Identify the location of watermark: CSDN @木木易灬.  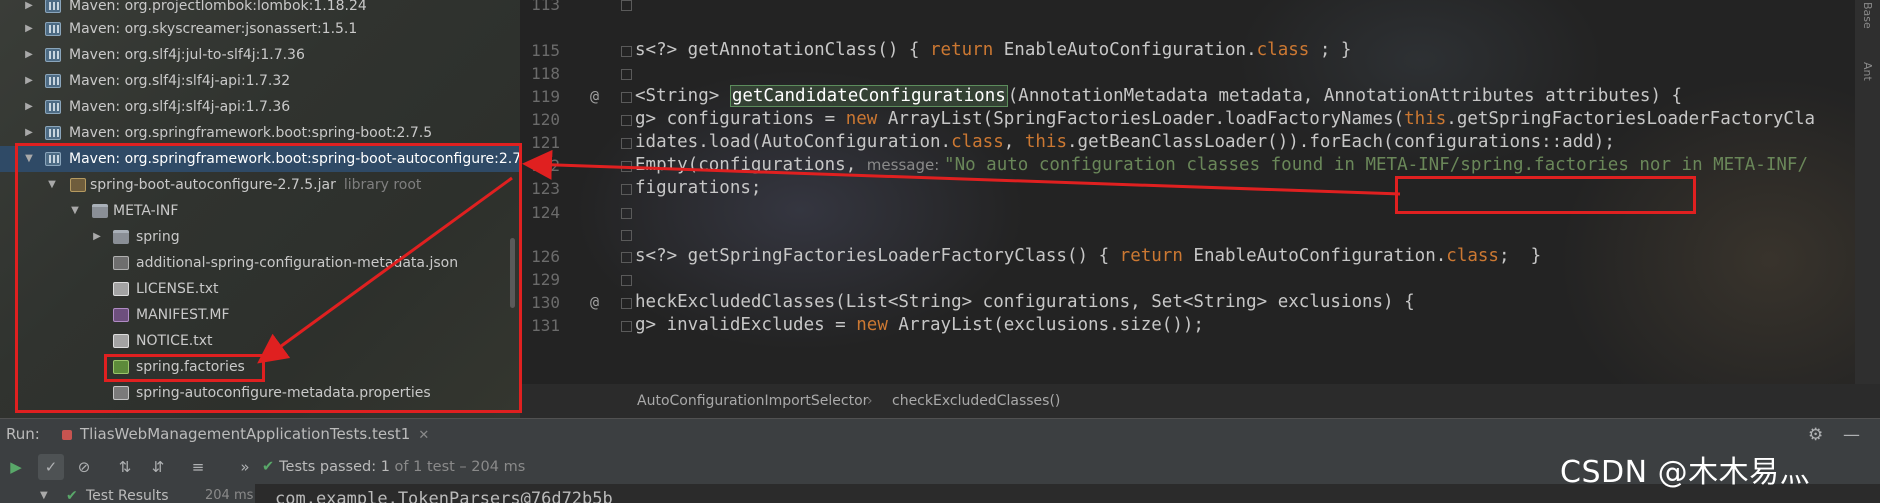
(1685, 472).